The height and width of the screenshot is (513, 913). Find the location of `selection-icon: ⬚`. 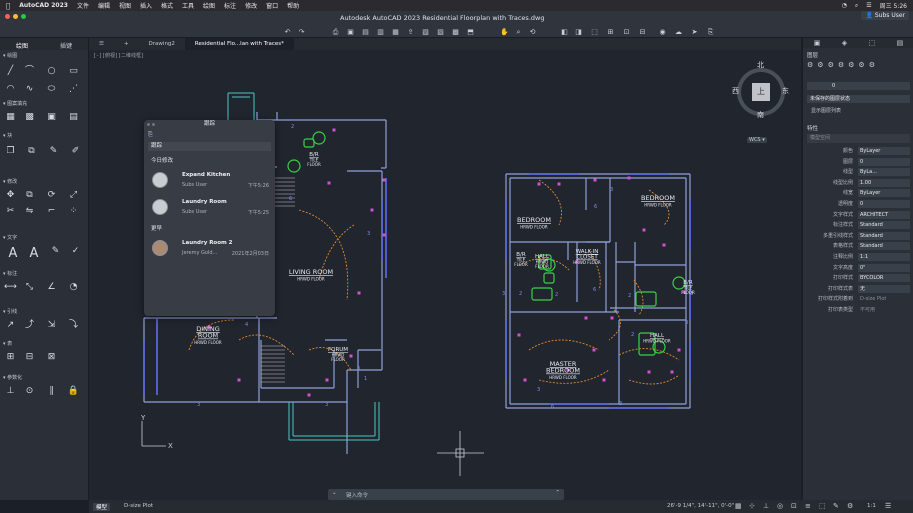

selection-icon: ⬚ is located at coordinates (822, 506).